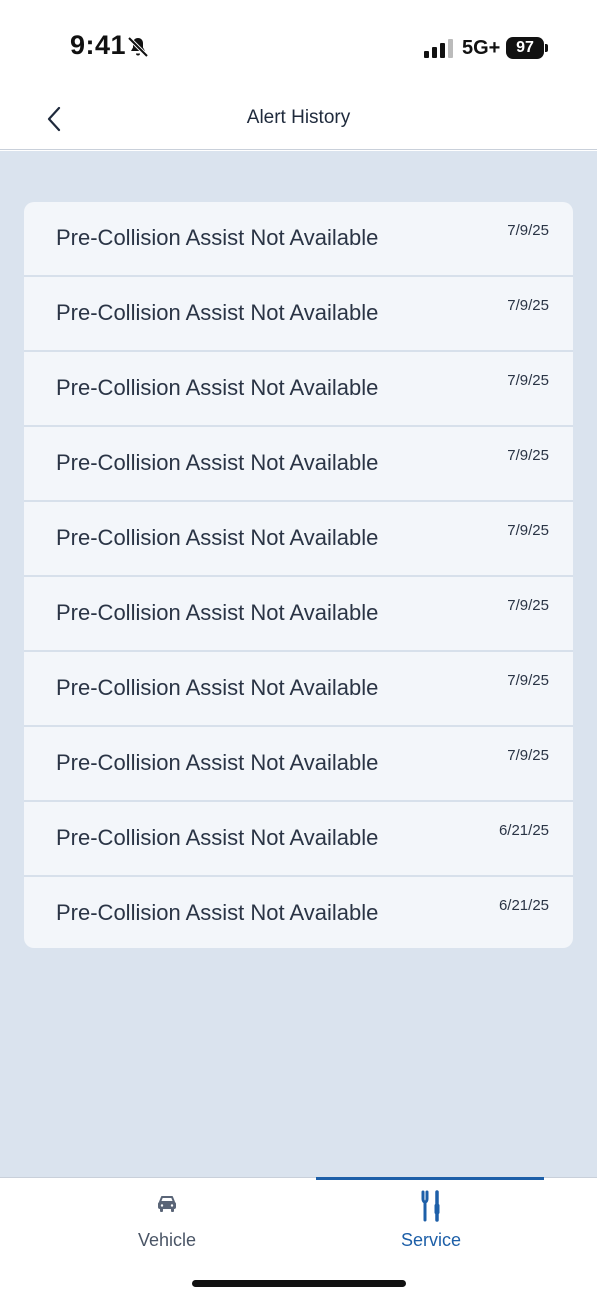 The height and width of the screenshot is (1300, 597). I want to click on car-icon, so click(167, 1204).